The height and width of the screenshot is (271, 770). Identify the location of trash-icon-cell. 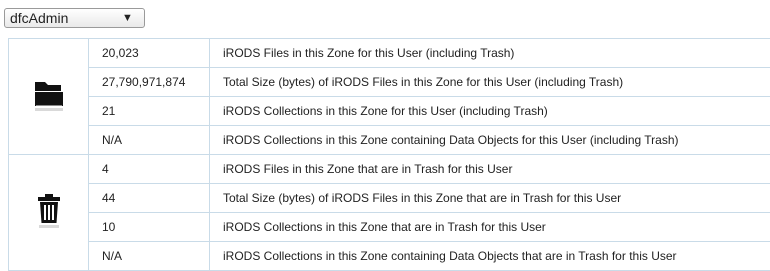
(49, 213).